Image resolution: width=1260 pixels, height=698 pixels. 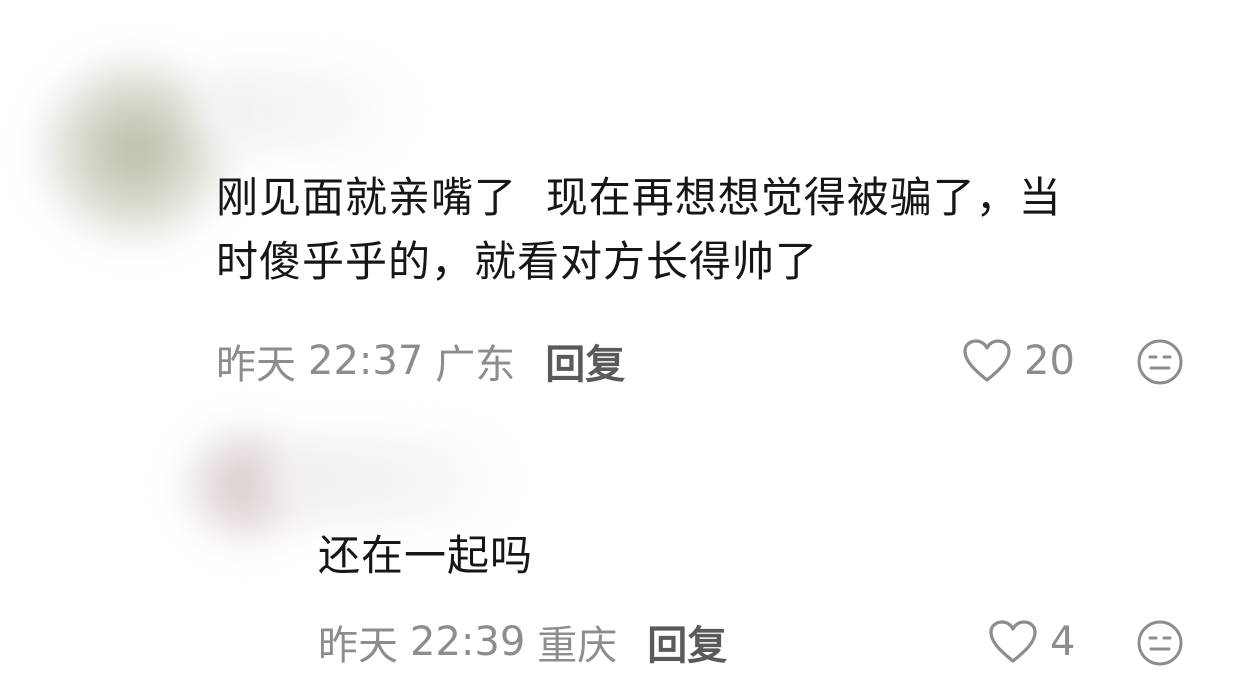 What do you see at coordinates (1063, 642) in the screenshot?
I see `like-count: 4` at bounding box center [1063, 642].